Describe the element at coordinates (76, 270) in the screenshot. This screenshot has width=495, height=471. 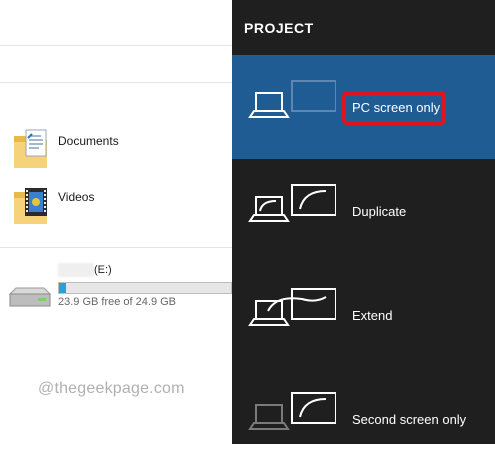
I see `drive-name-redacted` at that location.